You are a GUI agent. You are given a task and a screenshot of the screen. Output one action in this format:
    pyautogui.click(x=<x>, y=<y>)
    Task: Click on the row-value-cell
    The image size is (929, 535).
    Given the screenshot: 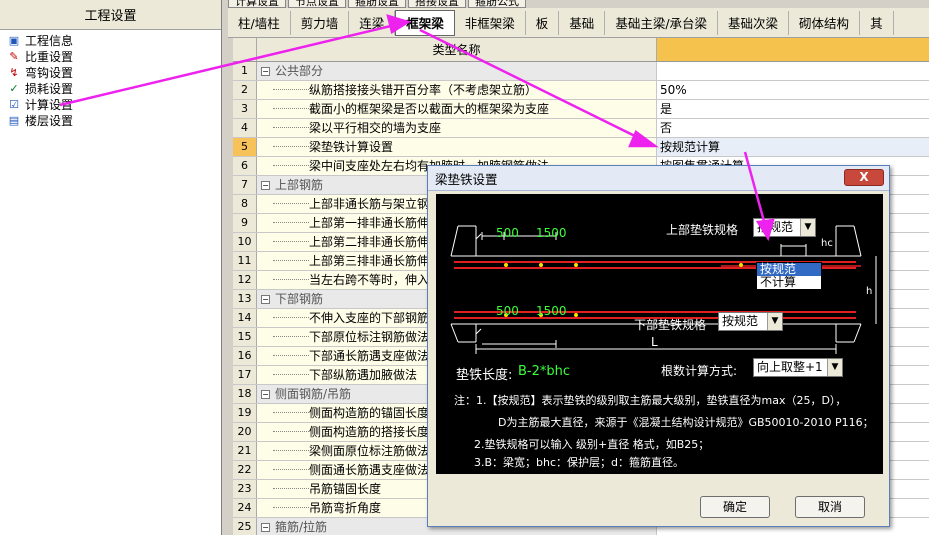 What is the action you would take?
    pyautogui.click(x=793, y=71)
    